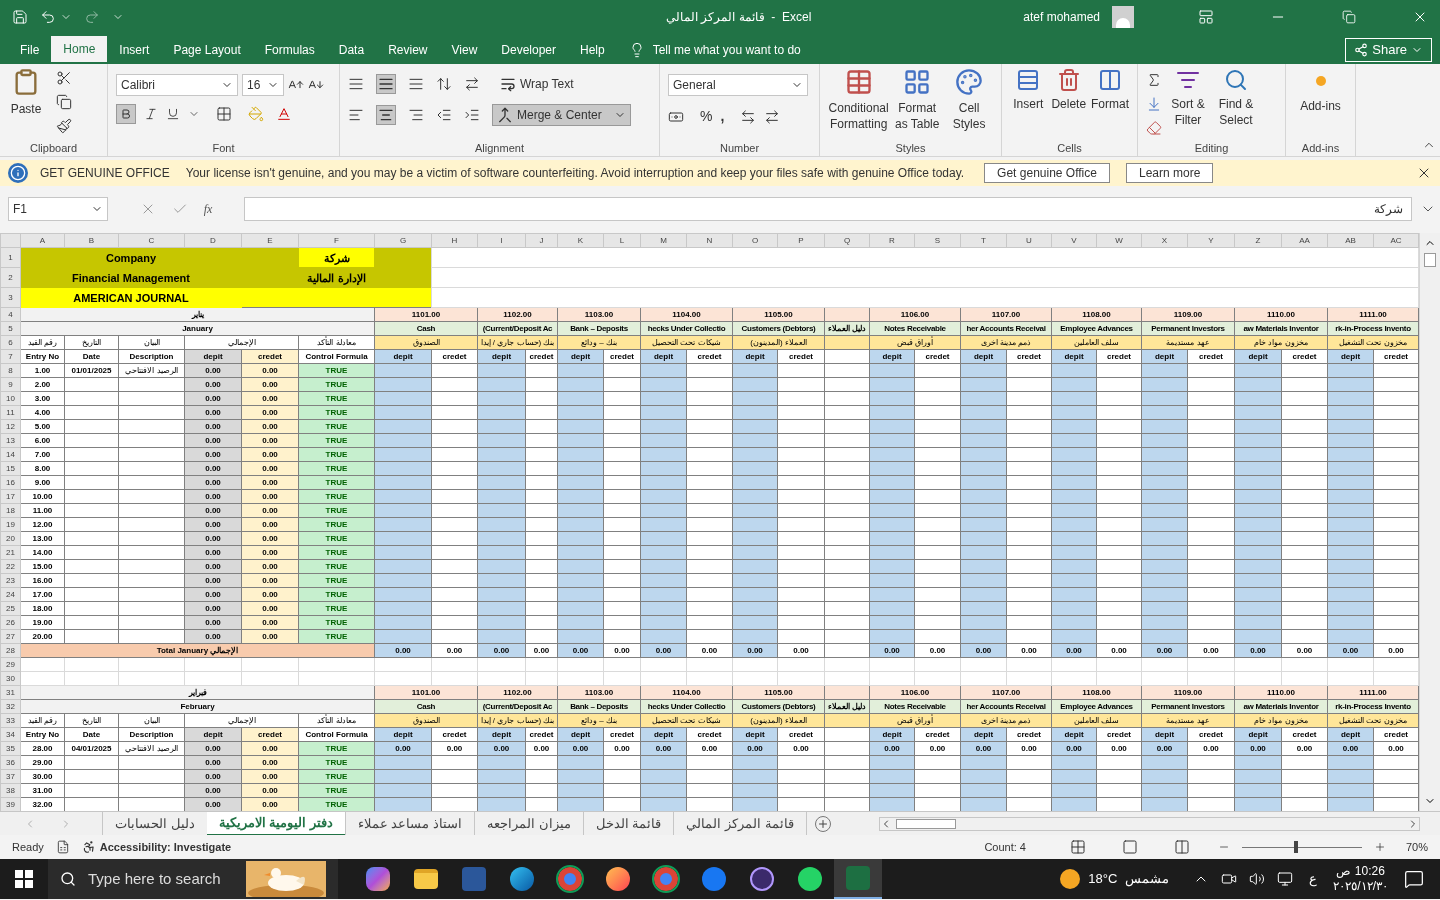 Image resolution: width=1440 pixels, height=900 pixels. I want to click on column-header: Z, so click(1258, 240).